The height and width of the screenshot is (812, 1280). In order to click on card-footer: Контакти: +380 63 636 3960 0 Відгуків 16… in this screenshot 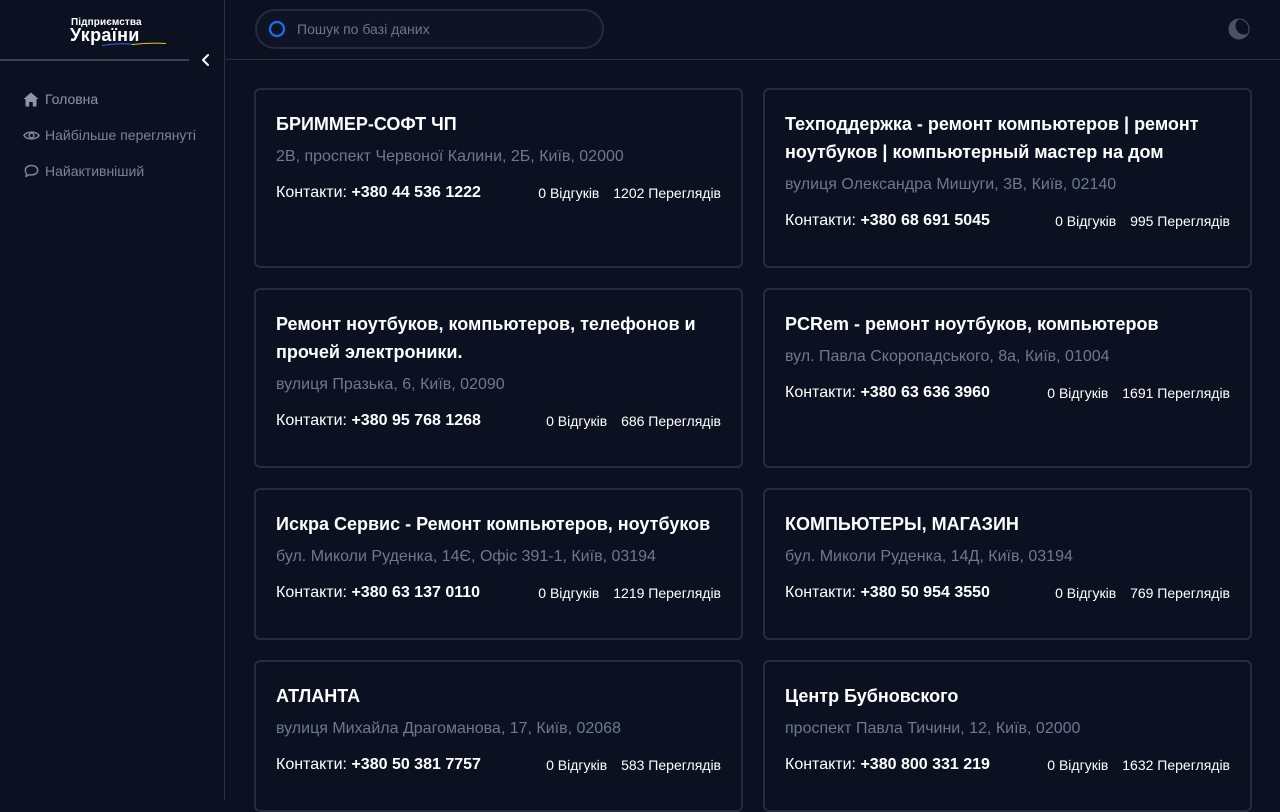, I will do `click(1007, 393)`.